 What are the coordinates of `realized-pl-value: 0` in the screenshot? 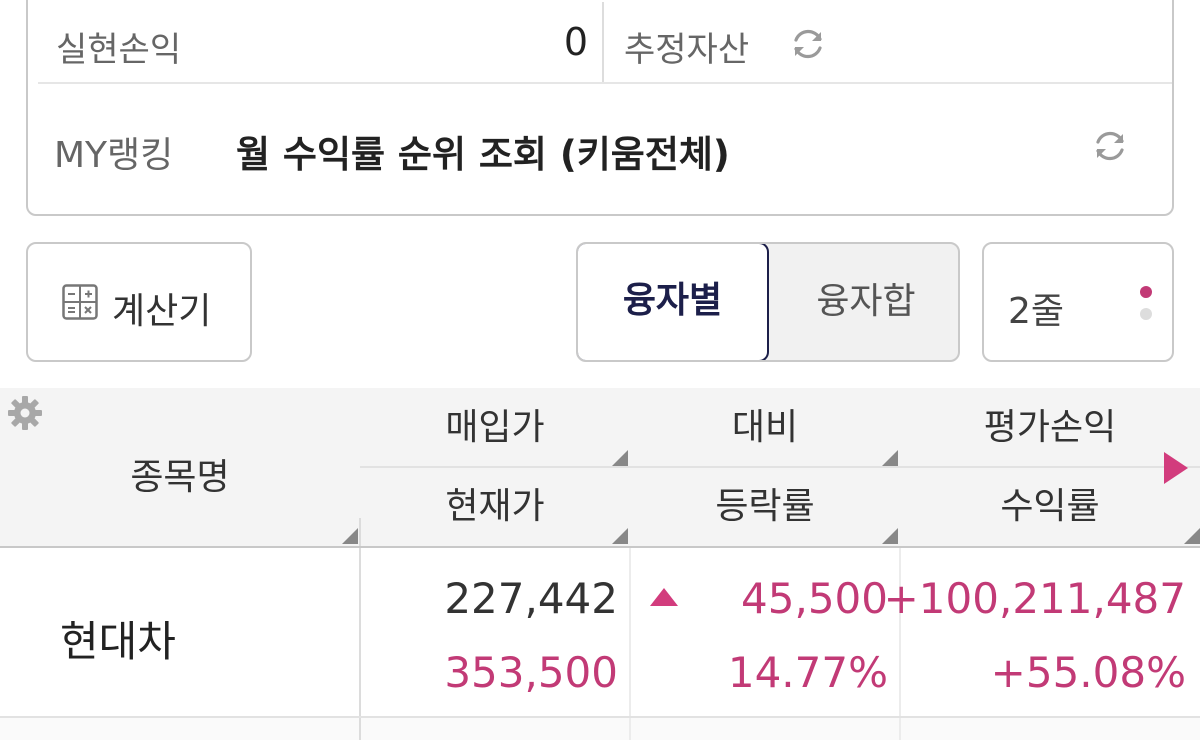 It's located at (575, 42).